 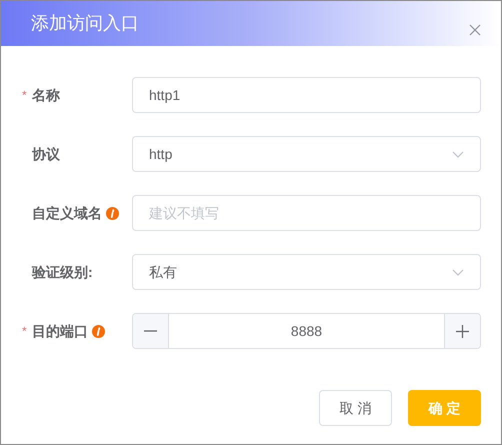 What do you see at coordinates (46, 154) in the screenshot?
I see `field-label: 协议` at bounding box center [46, 154].